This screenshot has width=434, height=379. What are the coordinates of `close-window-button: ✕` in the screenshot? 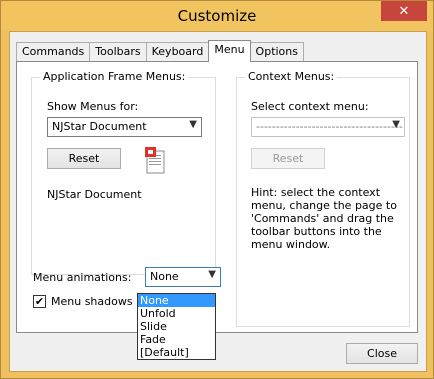 It's located at (404, 11).